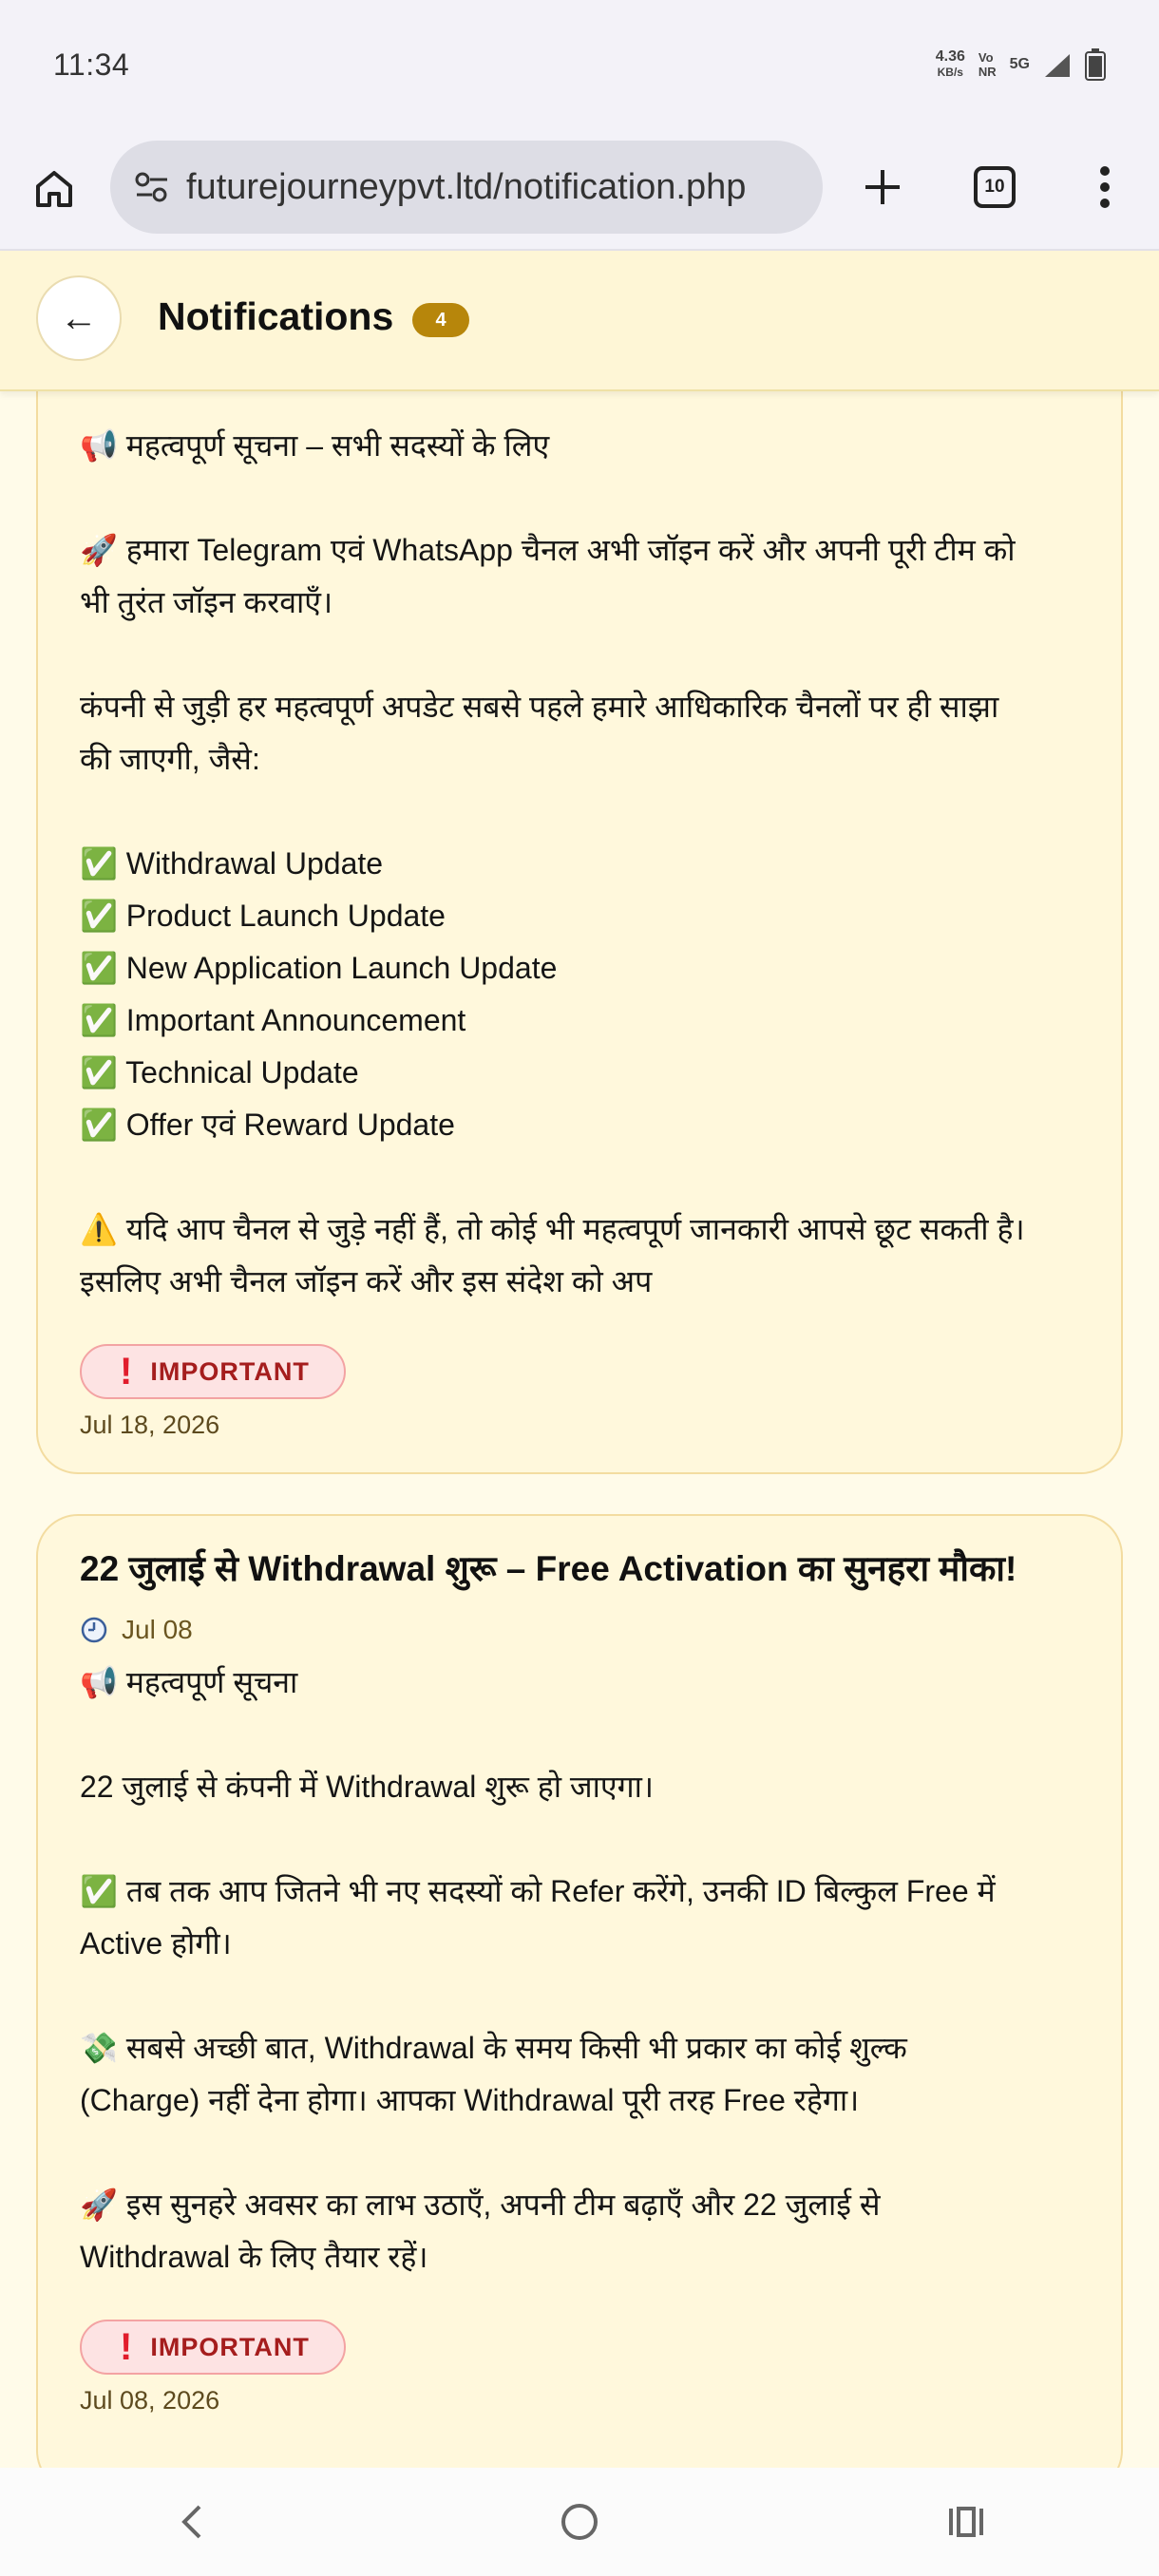 Image resolution: width=1159 pixels, height=2576 pixels. What do you see at coordinates (232, 863) in the screenshot?
I see `body-line: ✅ Withdrawal Update` at bounding box center [232, 863].